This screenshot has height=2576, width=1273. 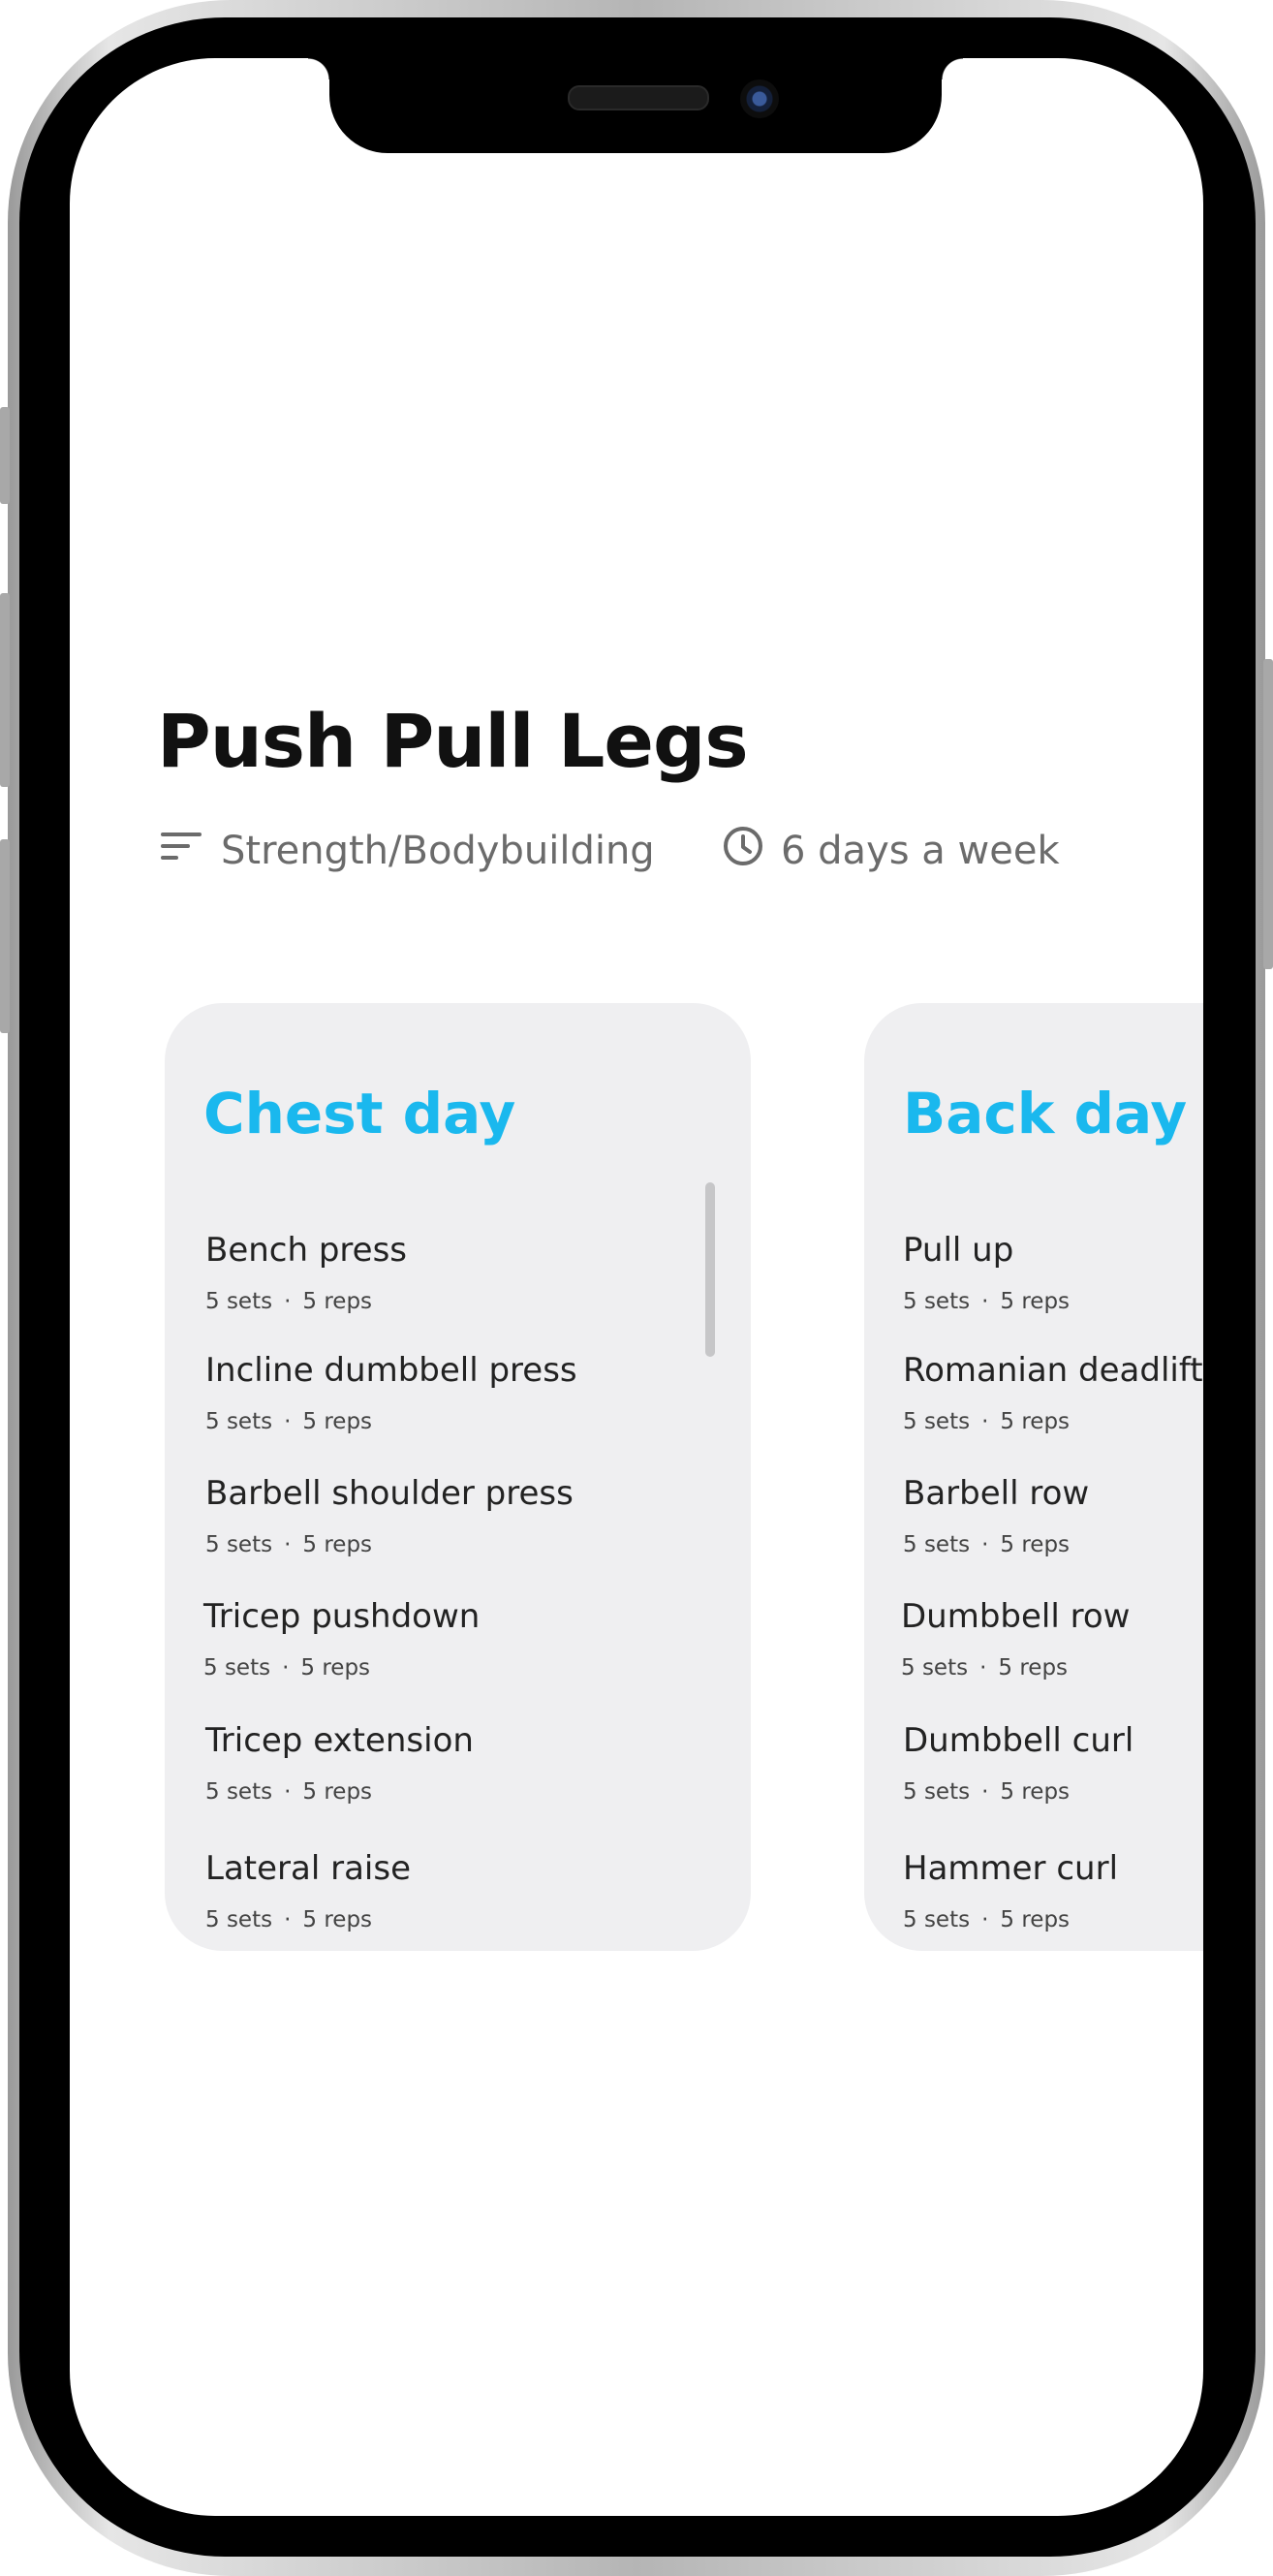 What do you see at coordinates (1045, 1114) in the screenshot?
I see `day-card-title: Back day` at bounding box center [1045, 1114].